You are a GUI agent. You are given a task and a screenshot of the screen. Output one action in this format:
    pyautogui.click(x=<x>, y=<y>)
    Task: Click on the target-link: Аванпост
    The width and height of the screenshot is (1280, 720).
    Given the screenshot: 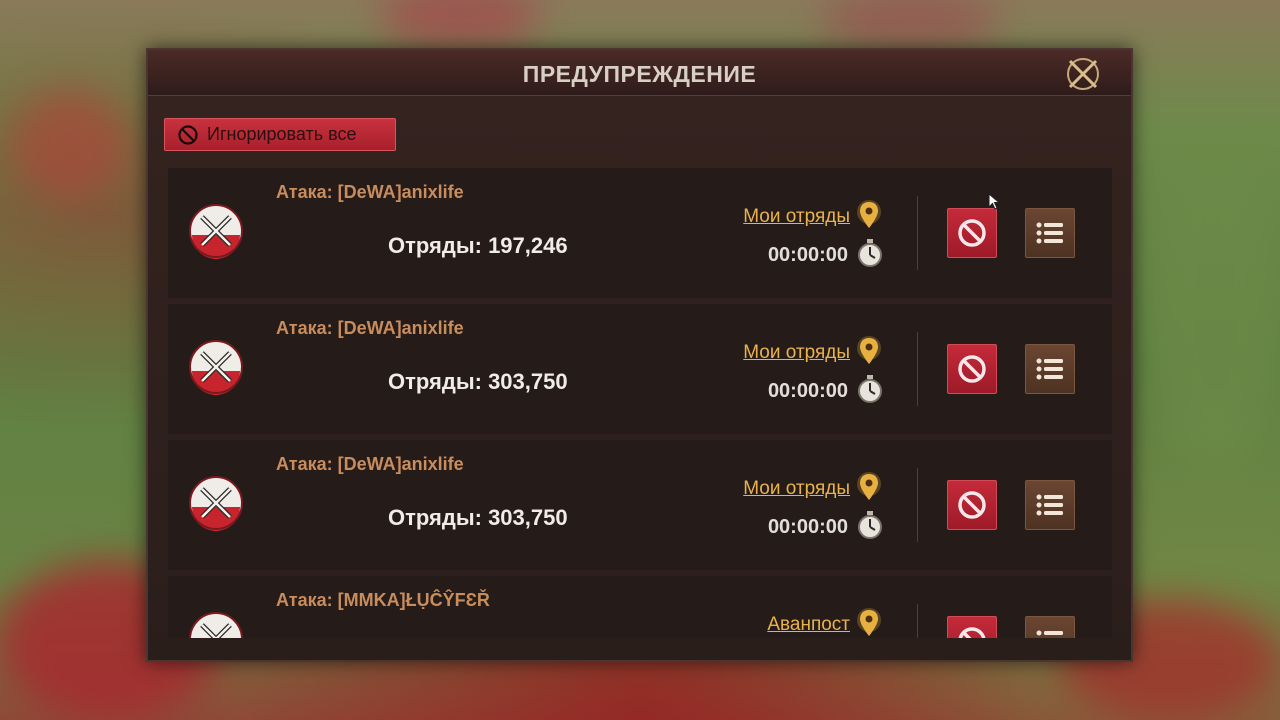 What is the action you would take?
    pyautogui.click(x=808, y=625)
    